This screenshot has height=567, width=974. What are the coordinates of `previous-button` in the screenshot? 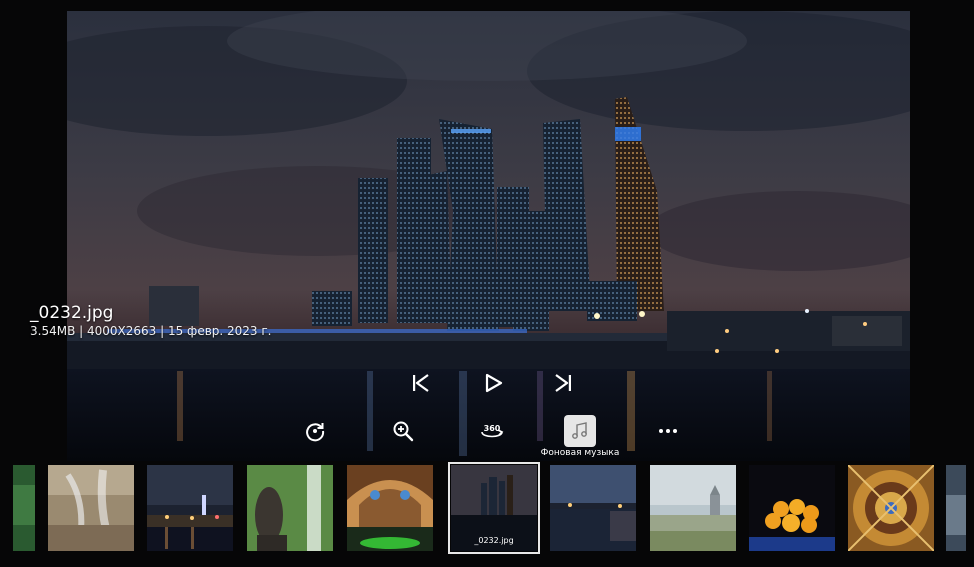 It's located at (421, 383).